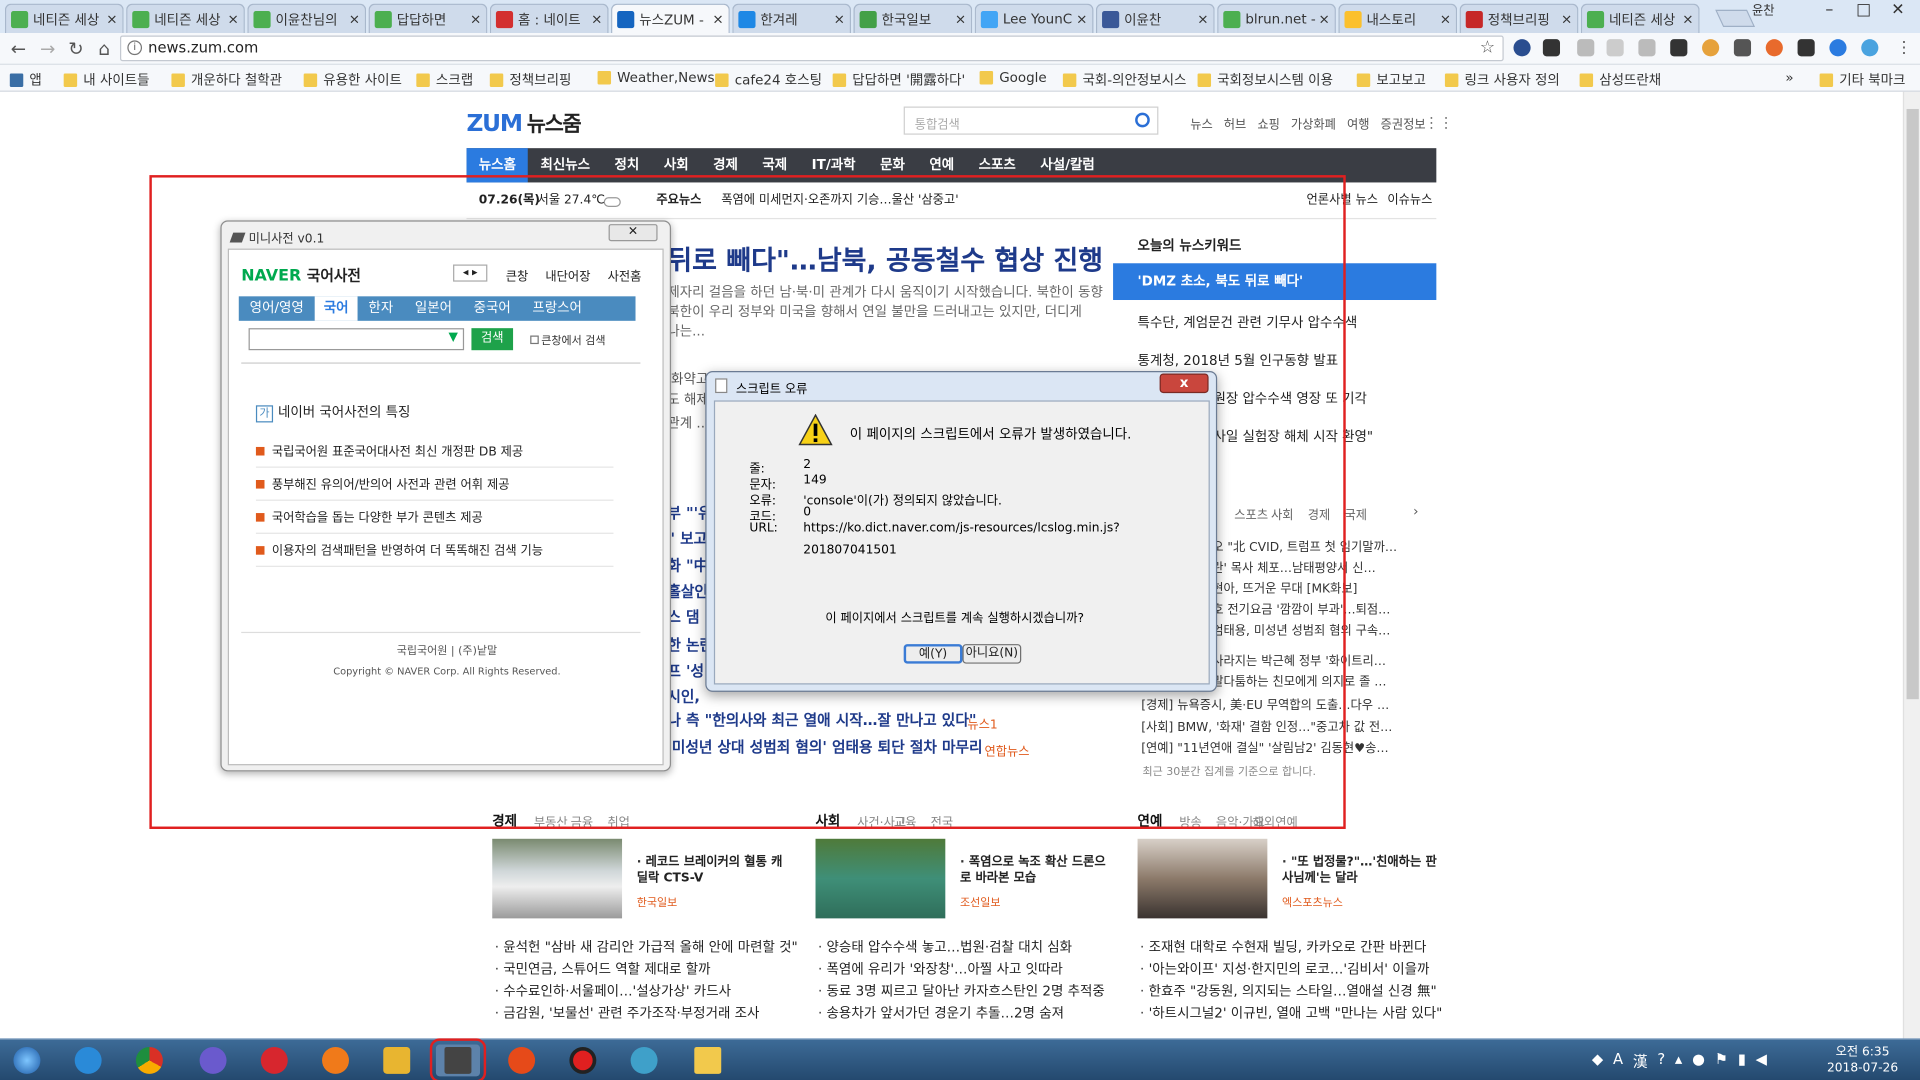  I want to click on section-news-item: '아는와이프' 지성·한지민의 로코…'김비서' 이을까, so click(1285, 969).